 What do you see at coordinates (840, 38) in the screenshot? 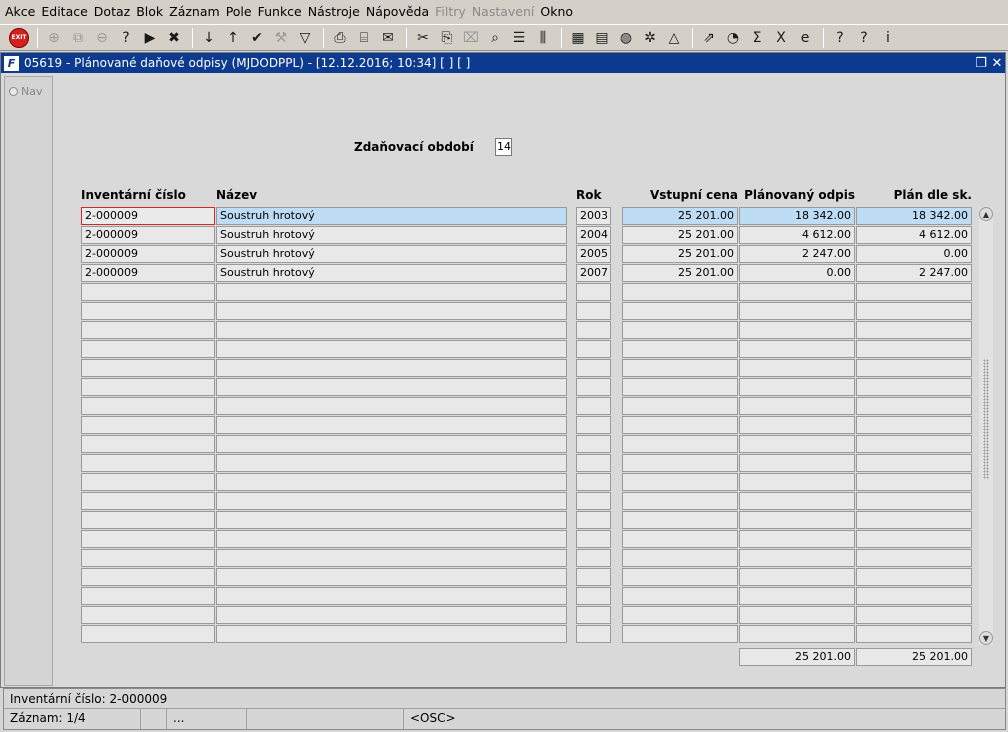
I see `help-icon: ?` at bounding box center [840, 38].